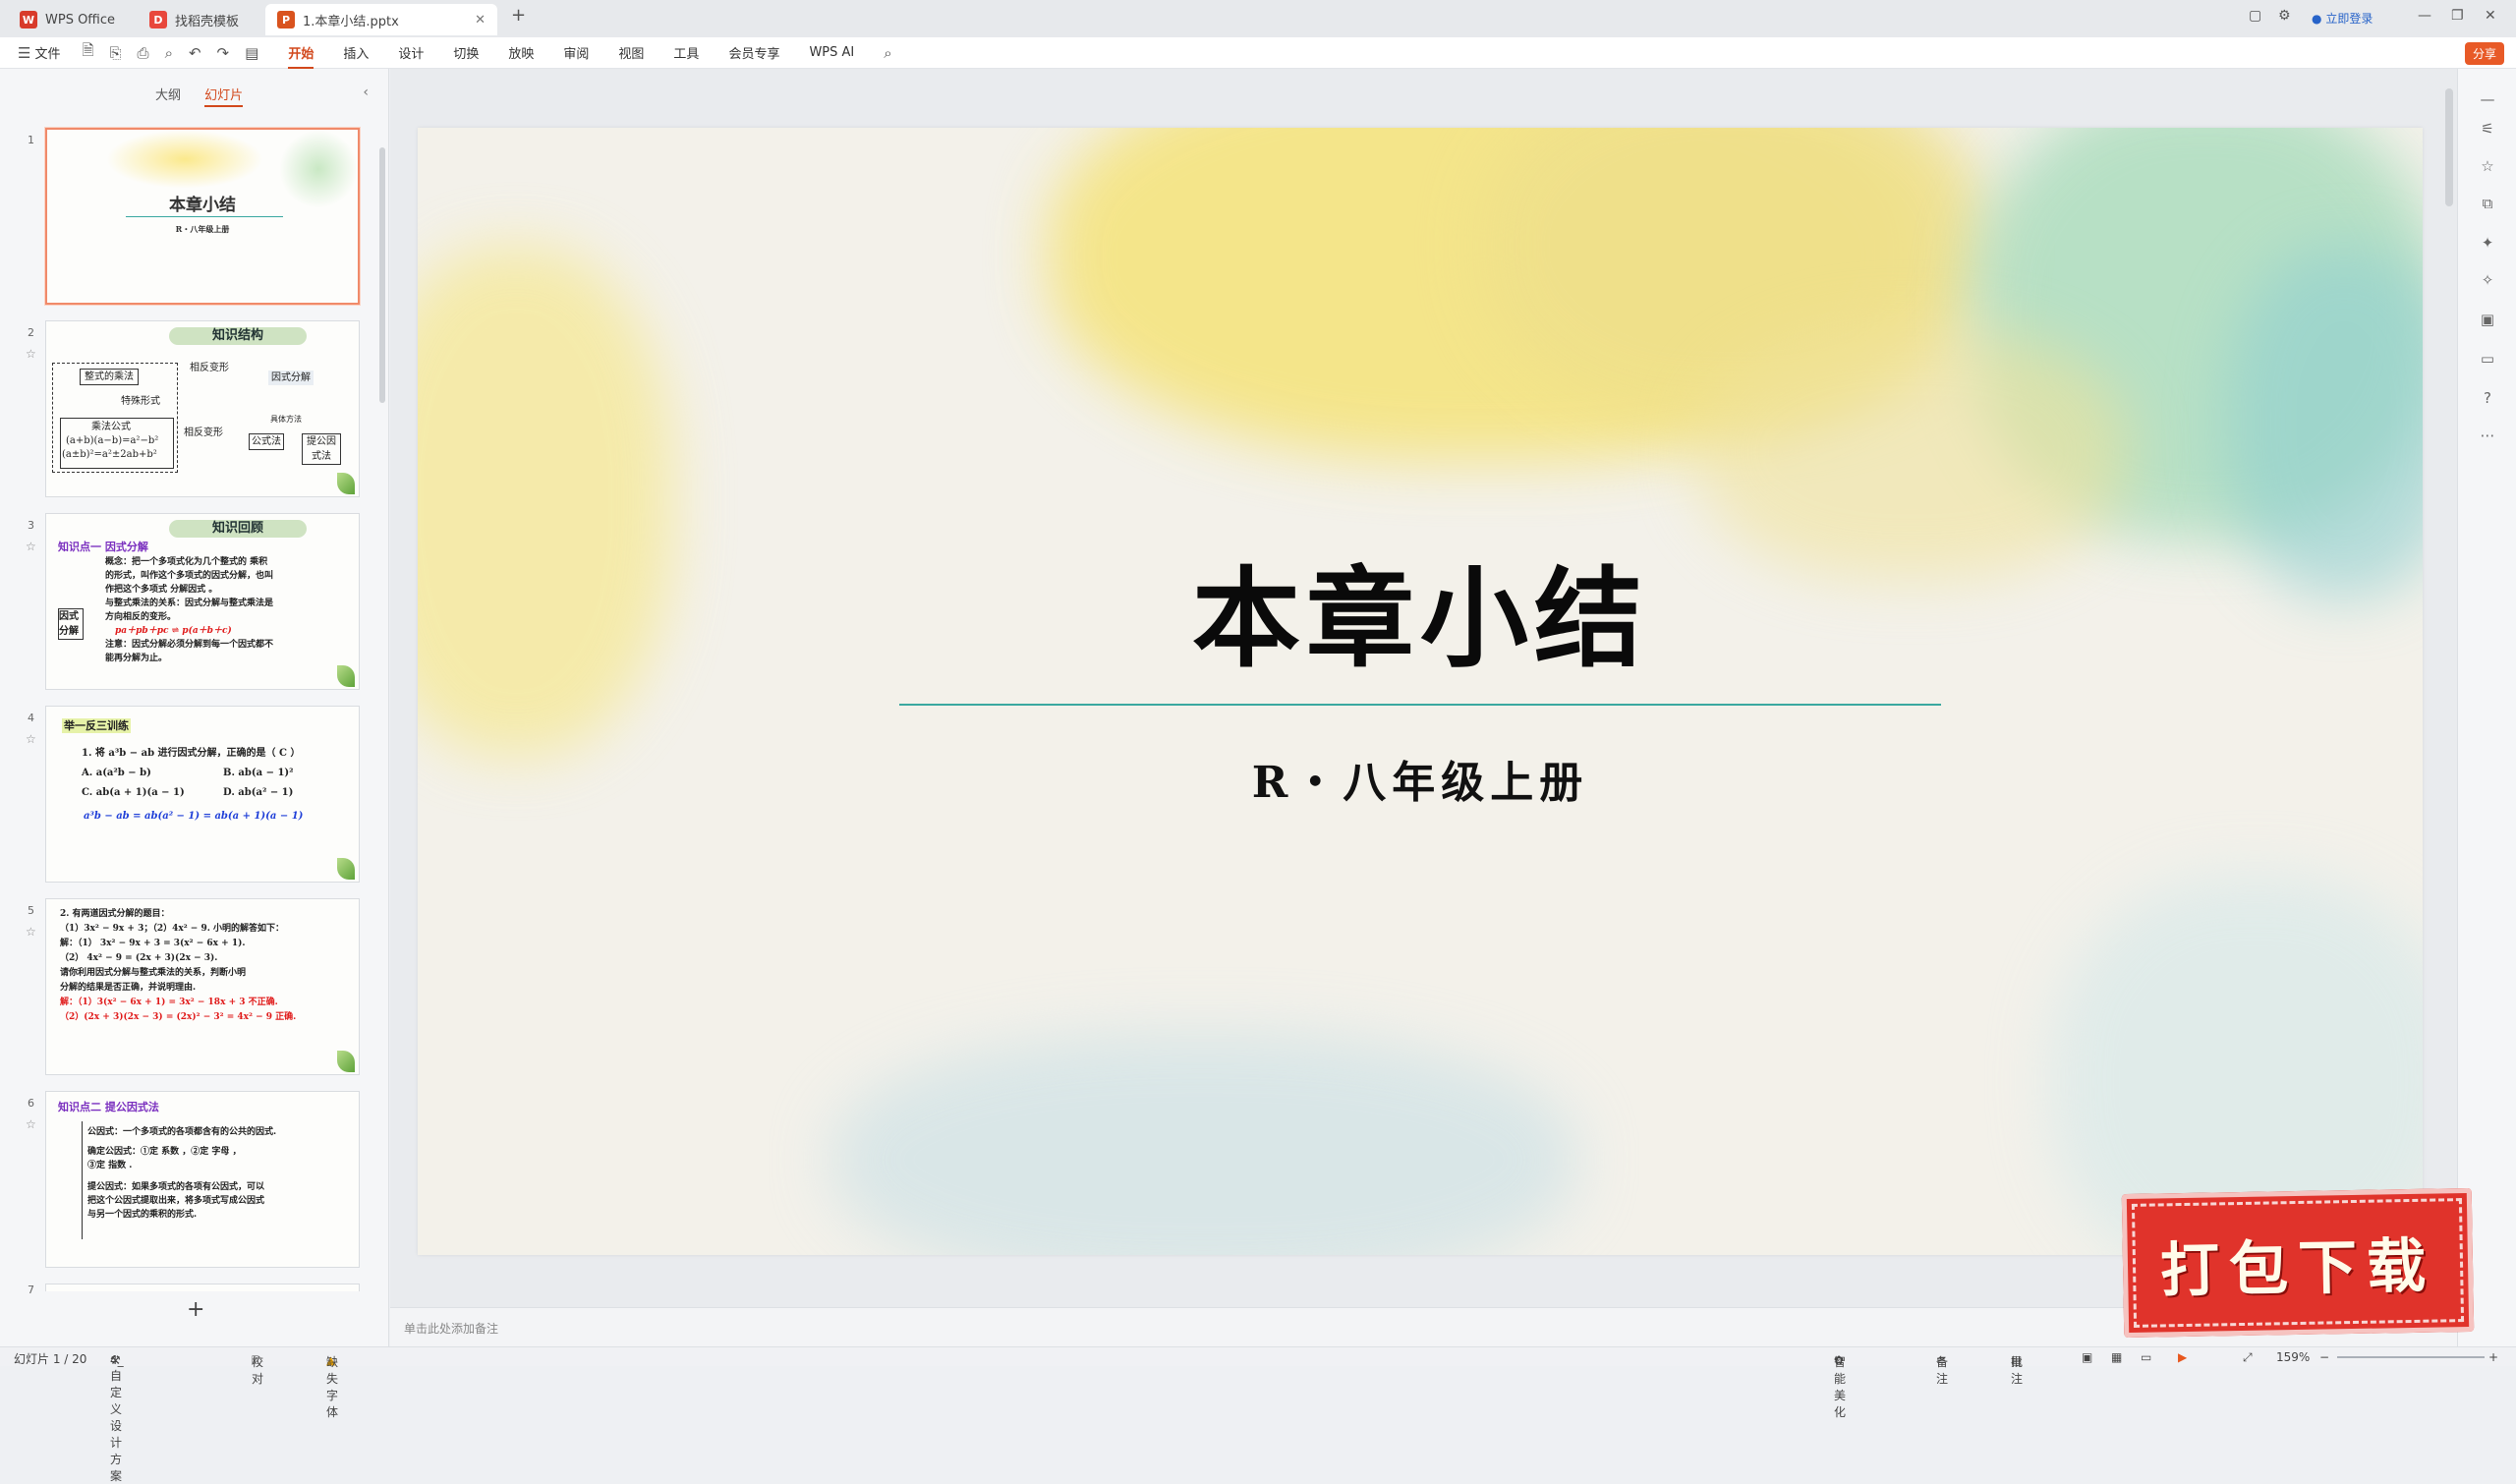 The image size is (2516, 1484). Describe the element at coordinates (381, 19) in the screenshot. I see `tab-pptx: P 1.本章小结.pptx ✕` at that location.